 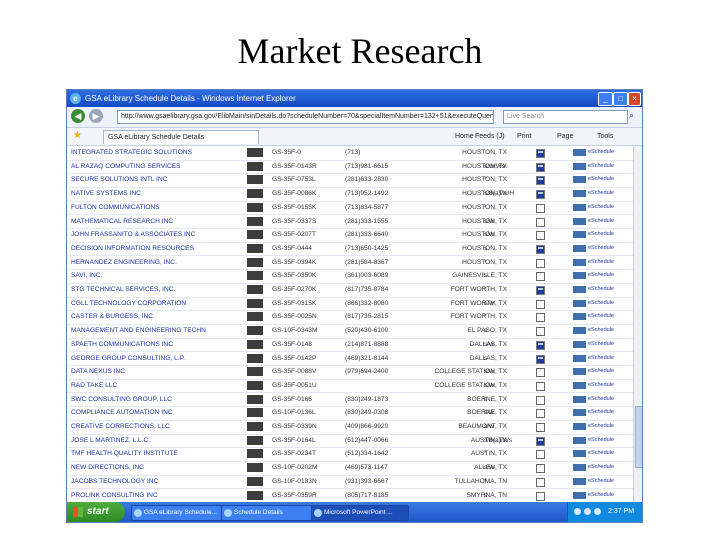 I want to click on contractor-name-link: COMPLIANCE AUTOMATION INC, so click(x=156, y=412).